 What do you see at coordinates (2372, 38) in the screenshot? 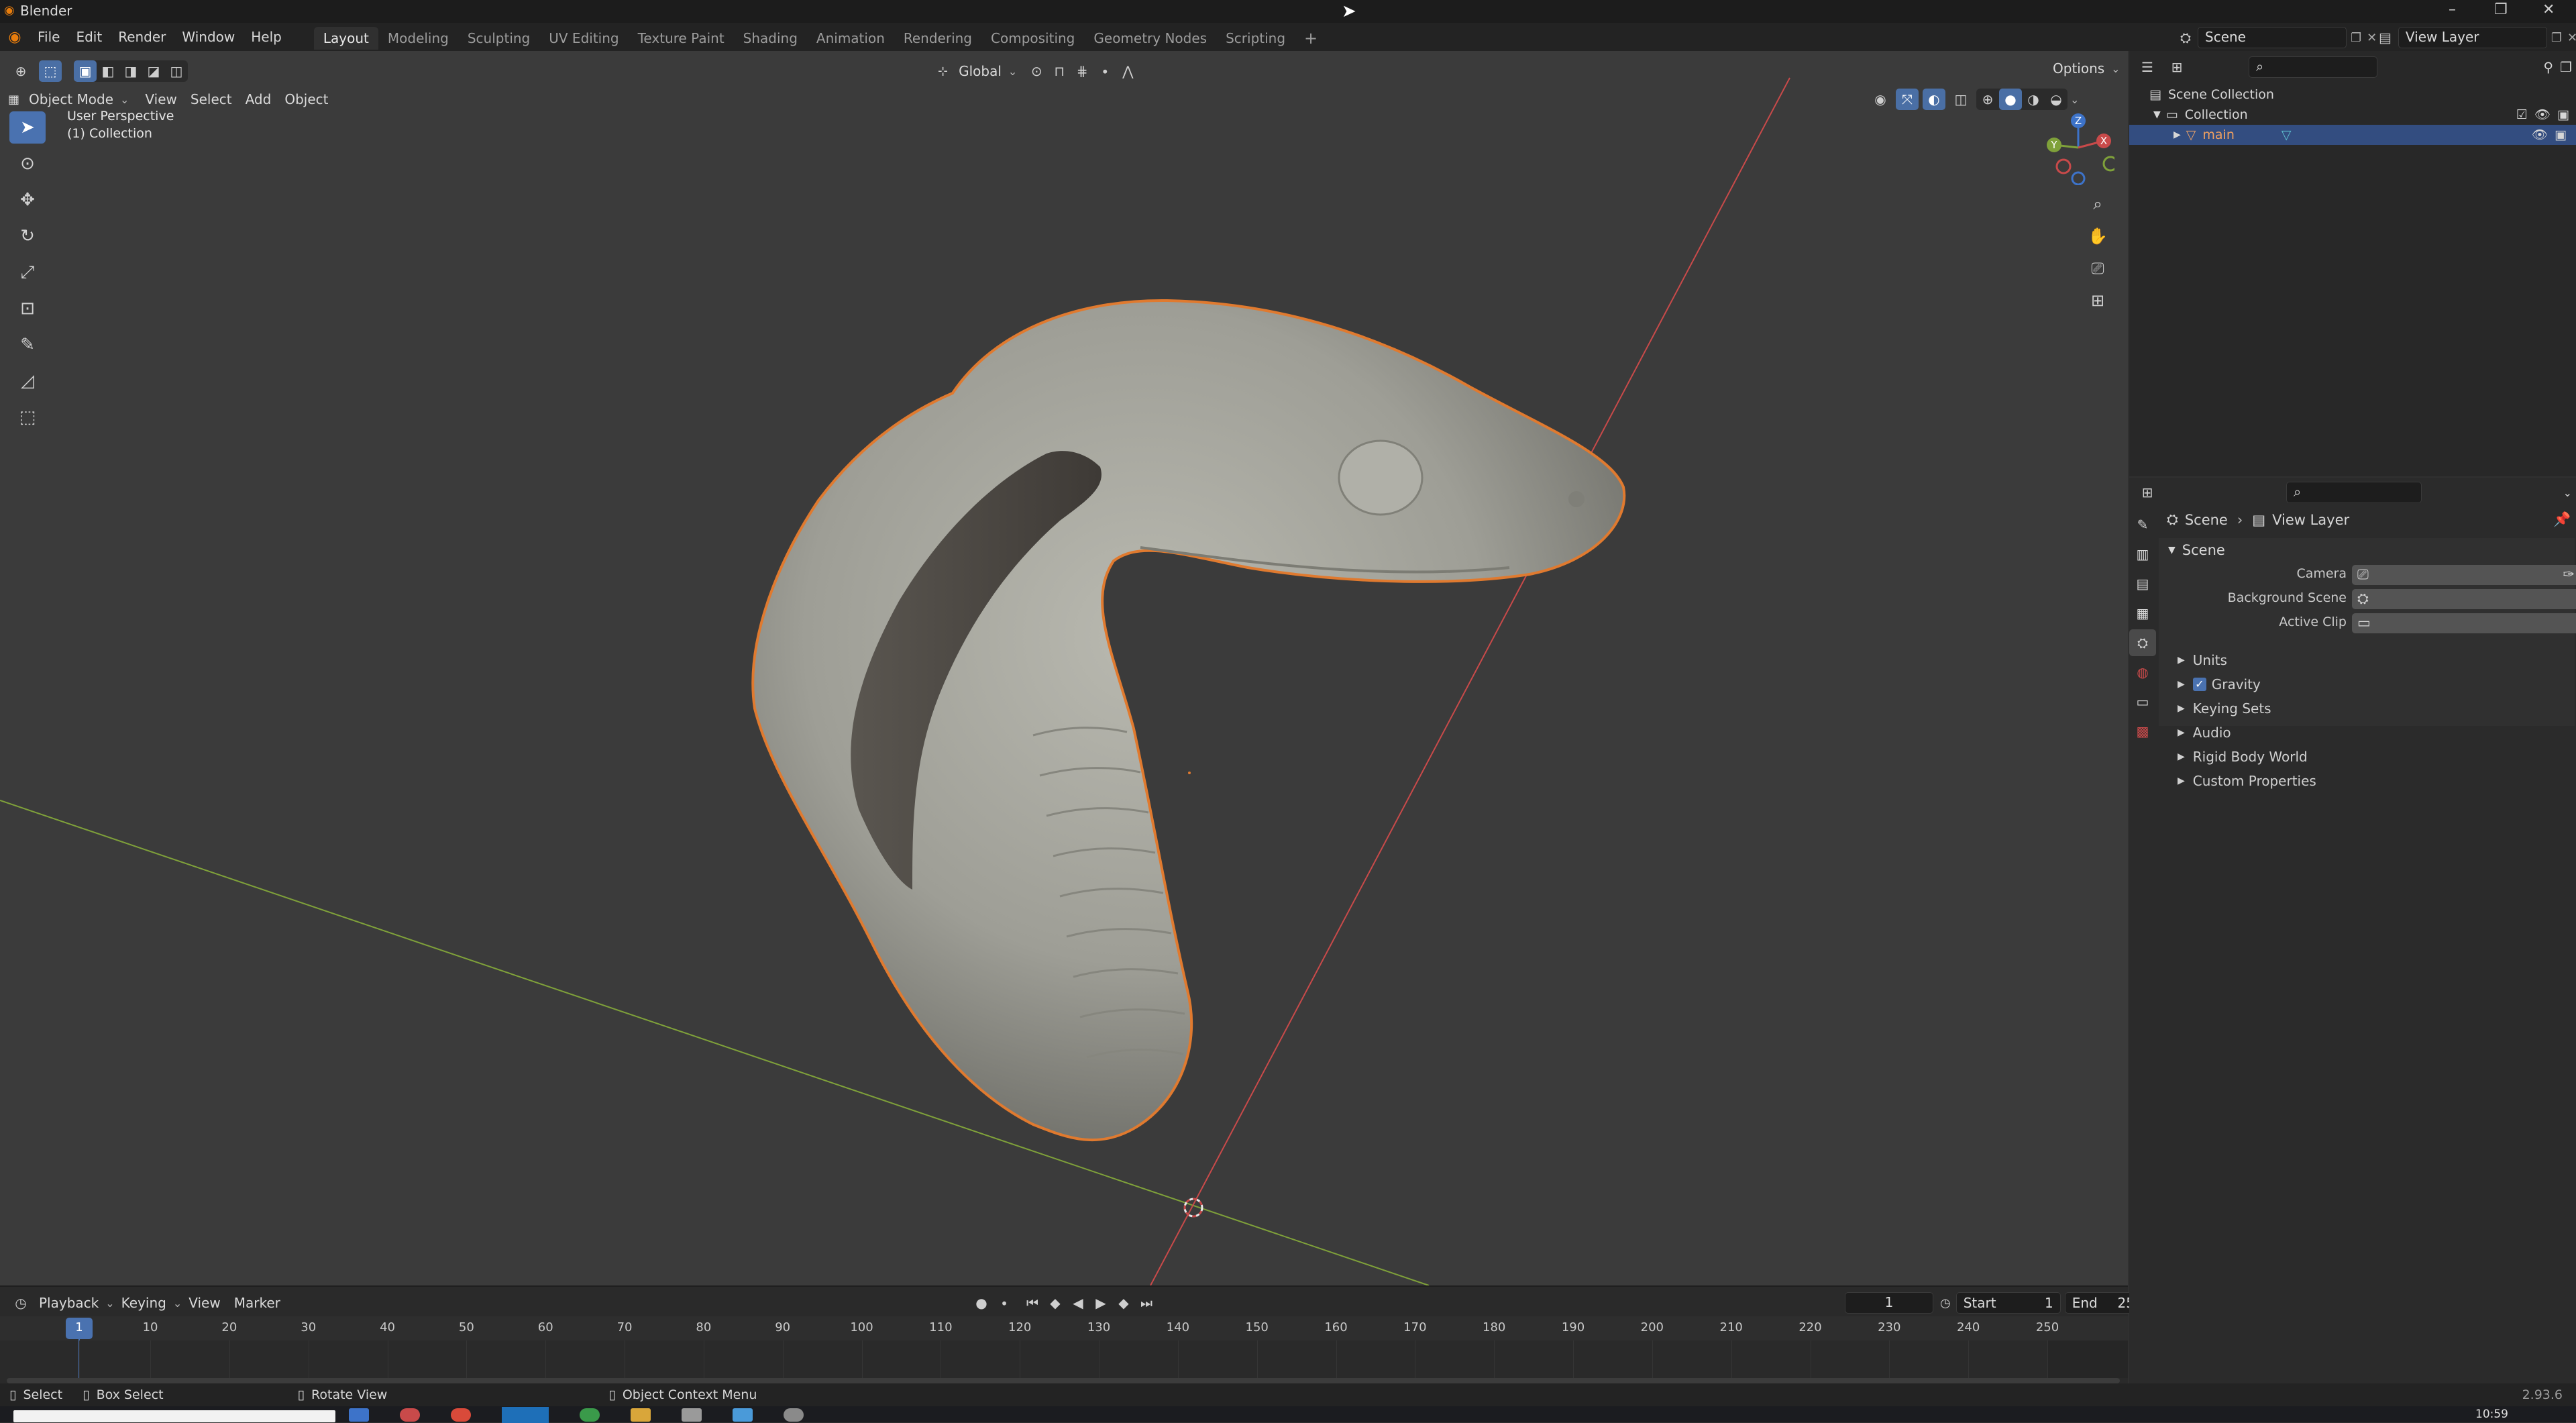
I see `delete-scene-icon: ✕` at bounding box center [2372, 38].